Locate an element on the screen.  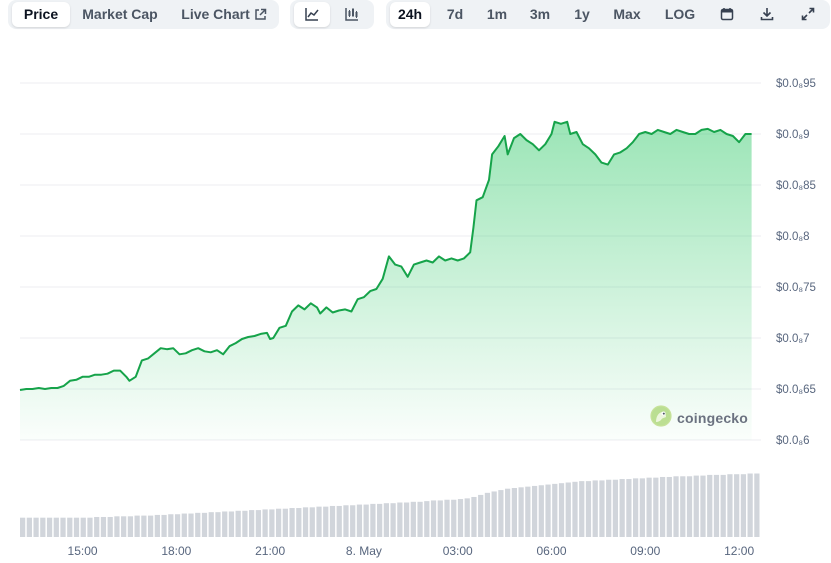
price-tick-label: $0.0₈6 is located at coordinates (793, 441).